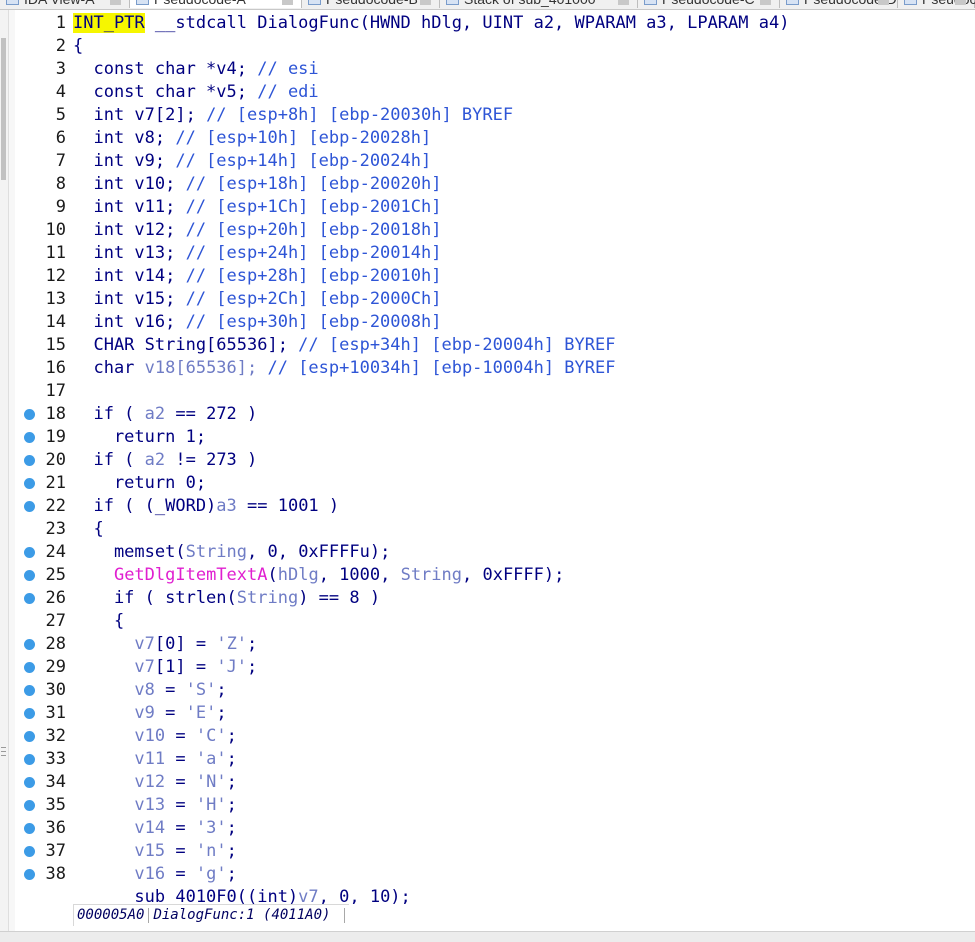 Image resolution: width=975 pixels, height=942 pixels. Describe the element at coordinates (495, 69) in the screenshot. I see `code-line: 3 const char *v4; // esi` at that location.